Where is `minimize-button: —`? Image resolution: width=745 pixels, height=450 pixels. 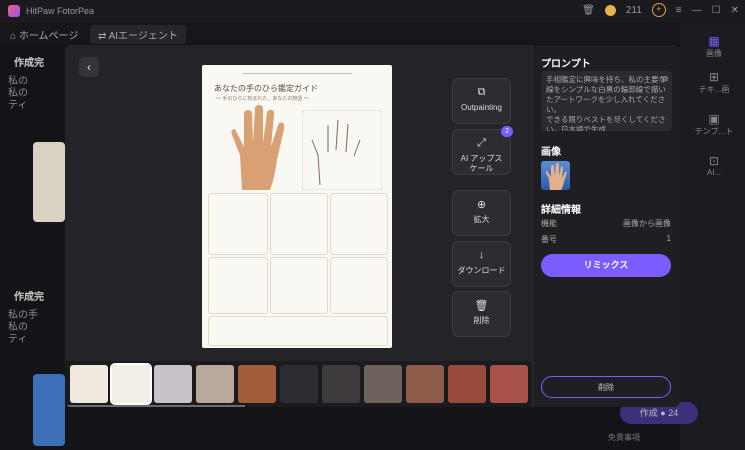 minimize-button: — is located at coordinates (697, 10).